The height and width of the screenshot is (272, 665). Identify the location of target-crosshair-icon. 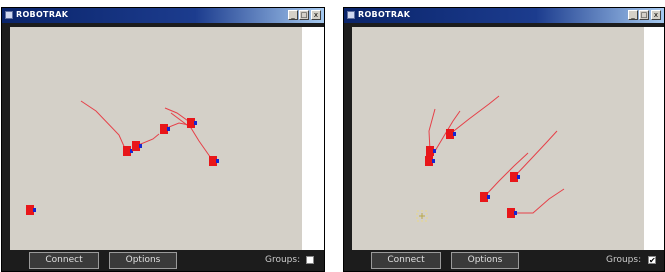
(422, 216).